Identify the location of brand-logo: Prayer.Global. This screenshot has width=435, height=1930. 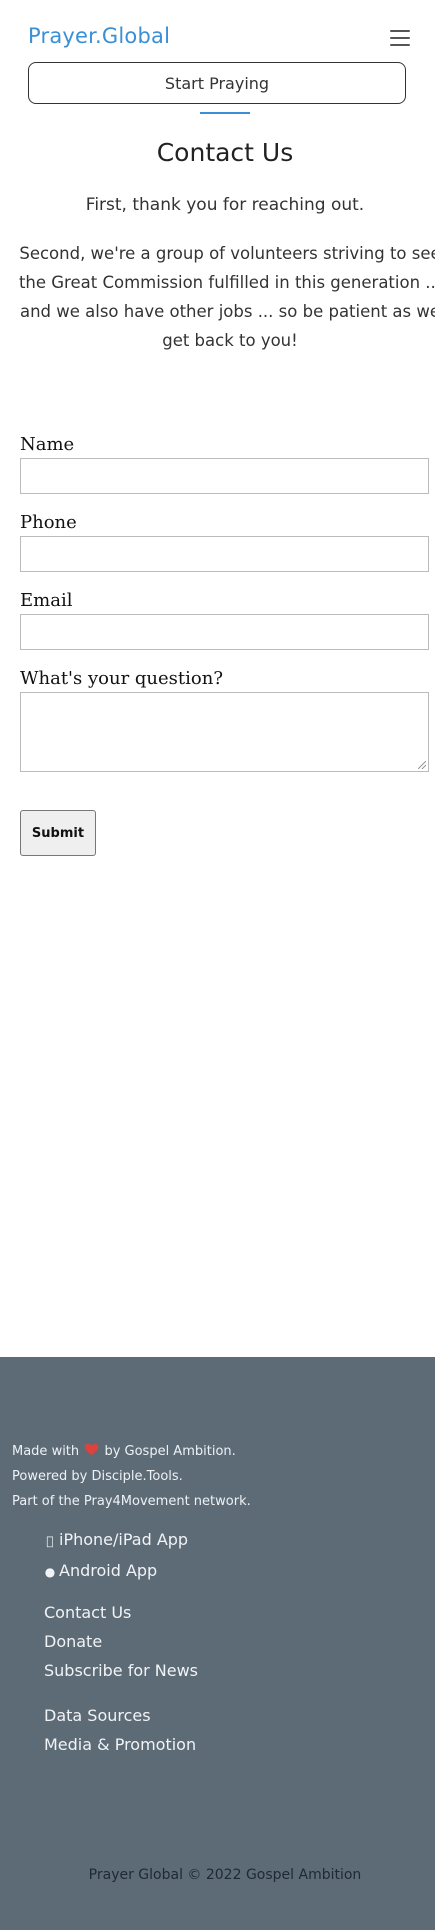
(99, 36).